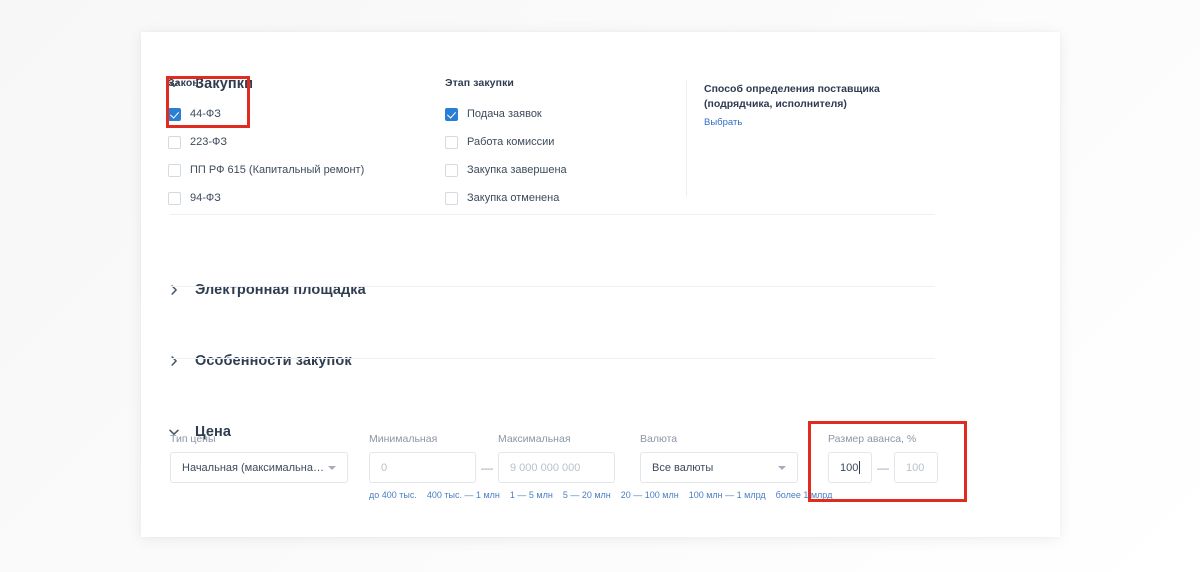  Describe the element at coordinates (570, 114) in the screenshot. I see `checkbox-row-podacha-zayavok: Подача заявок` at that location.